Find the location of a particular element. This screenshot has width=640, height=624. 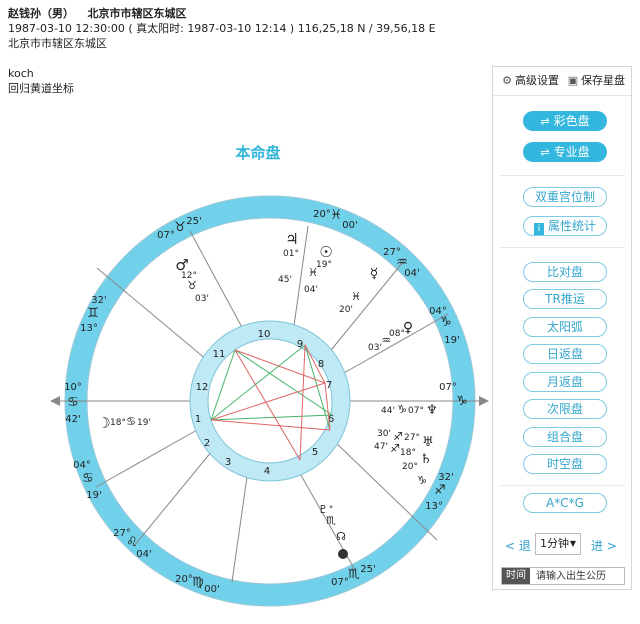

part-of-fortune-icon is located at coordinates (343, 554).